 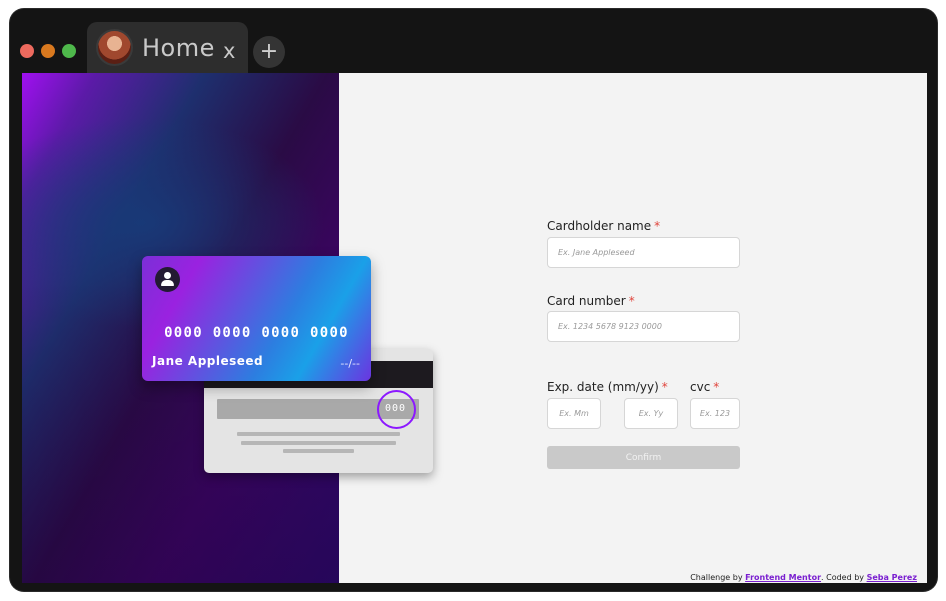 What do you see at coordinates (114, 47) in the screenshot?
I see `avatar` at bounding box center [114, 47].